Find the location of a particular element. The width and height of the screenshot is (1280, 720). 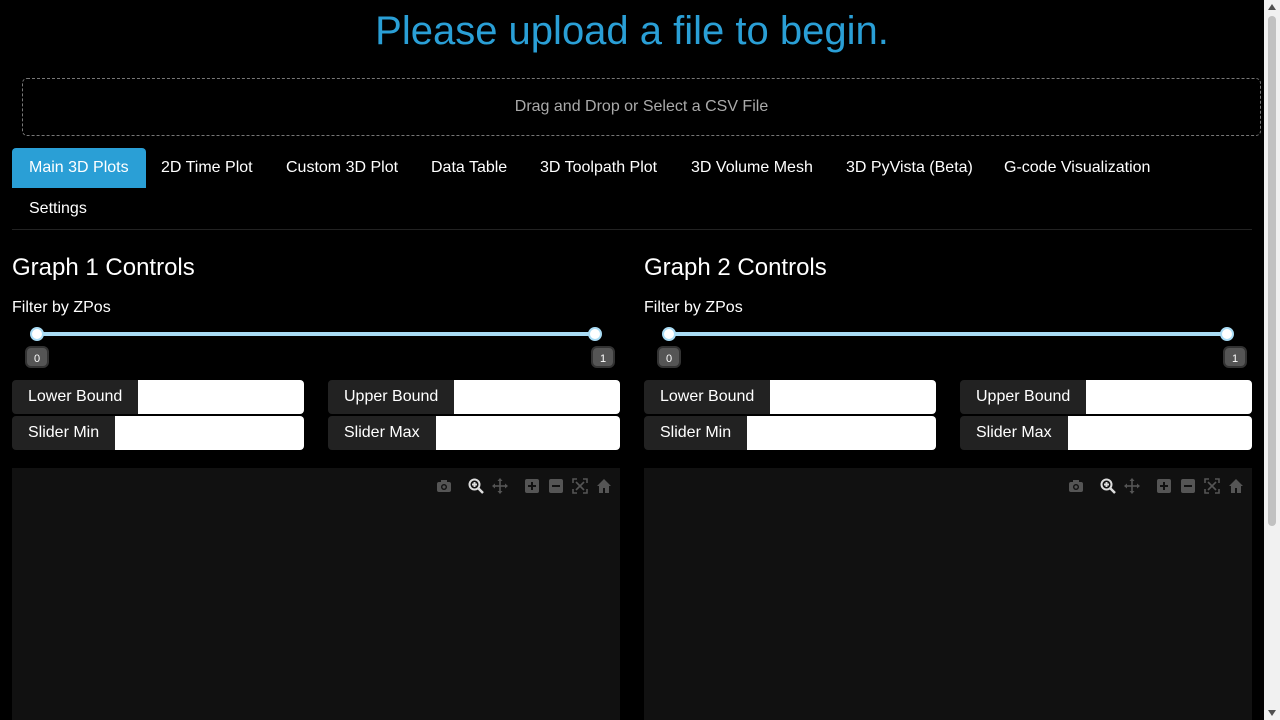

graph1-heading: Graph 1 Controls is located at coordinates (103, 267).